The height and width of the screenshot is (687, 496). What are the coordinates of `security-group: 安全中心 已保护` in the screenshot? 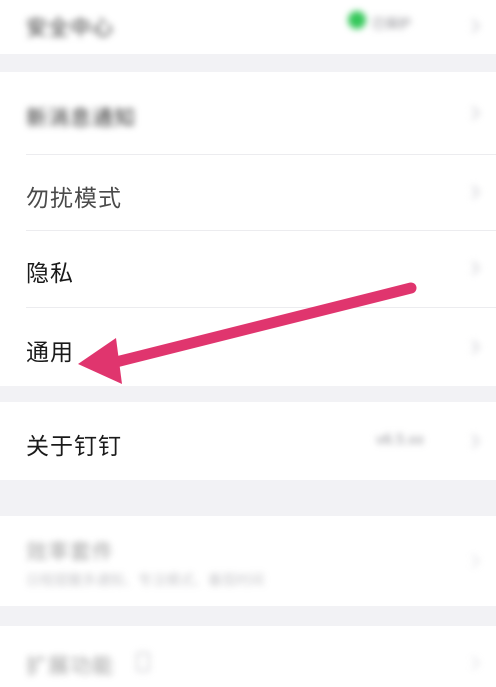 It's located at (248, 27).